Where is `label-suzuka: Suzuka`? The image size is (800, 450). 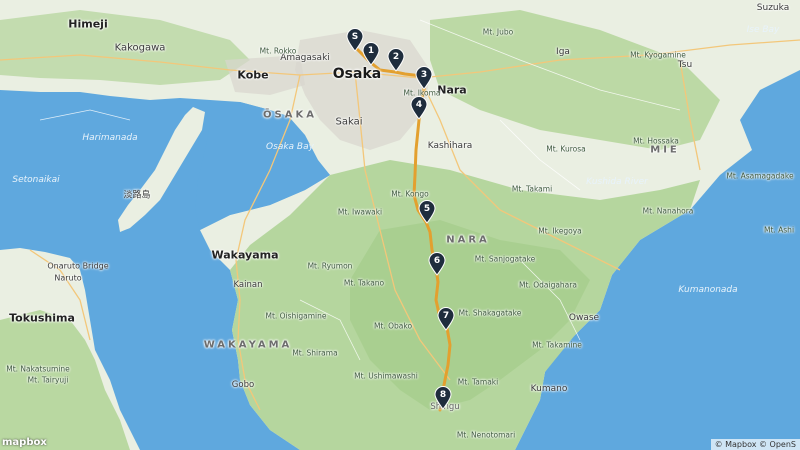
label-suzuka: Suzuka is located at coordinates (773, 8).